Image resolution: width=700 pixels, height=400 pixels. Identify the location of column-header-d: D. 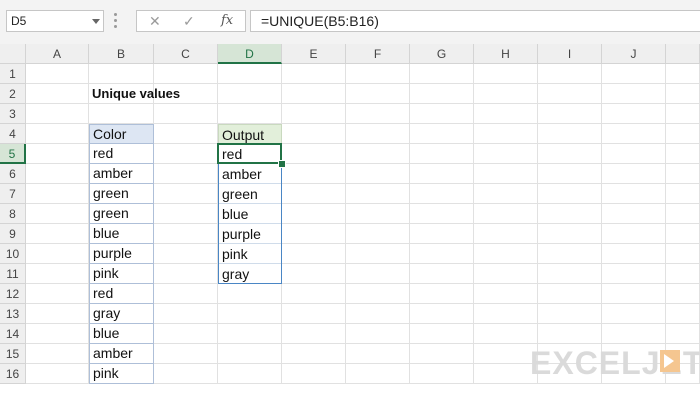
(250, 54).